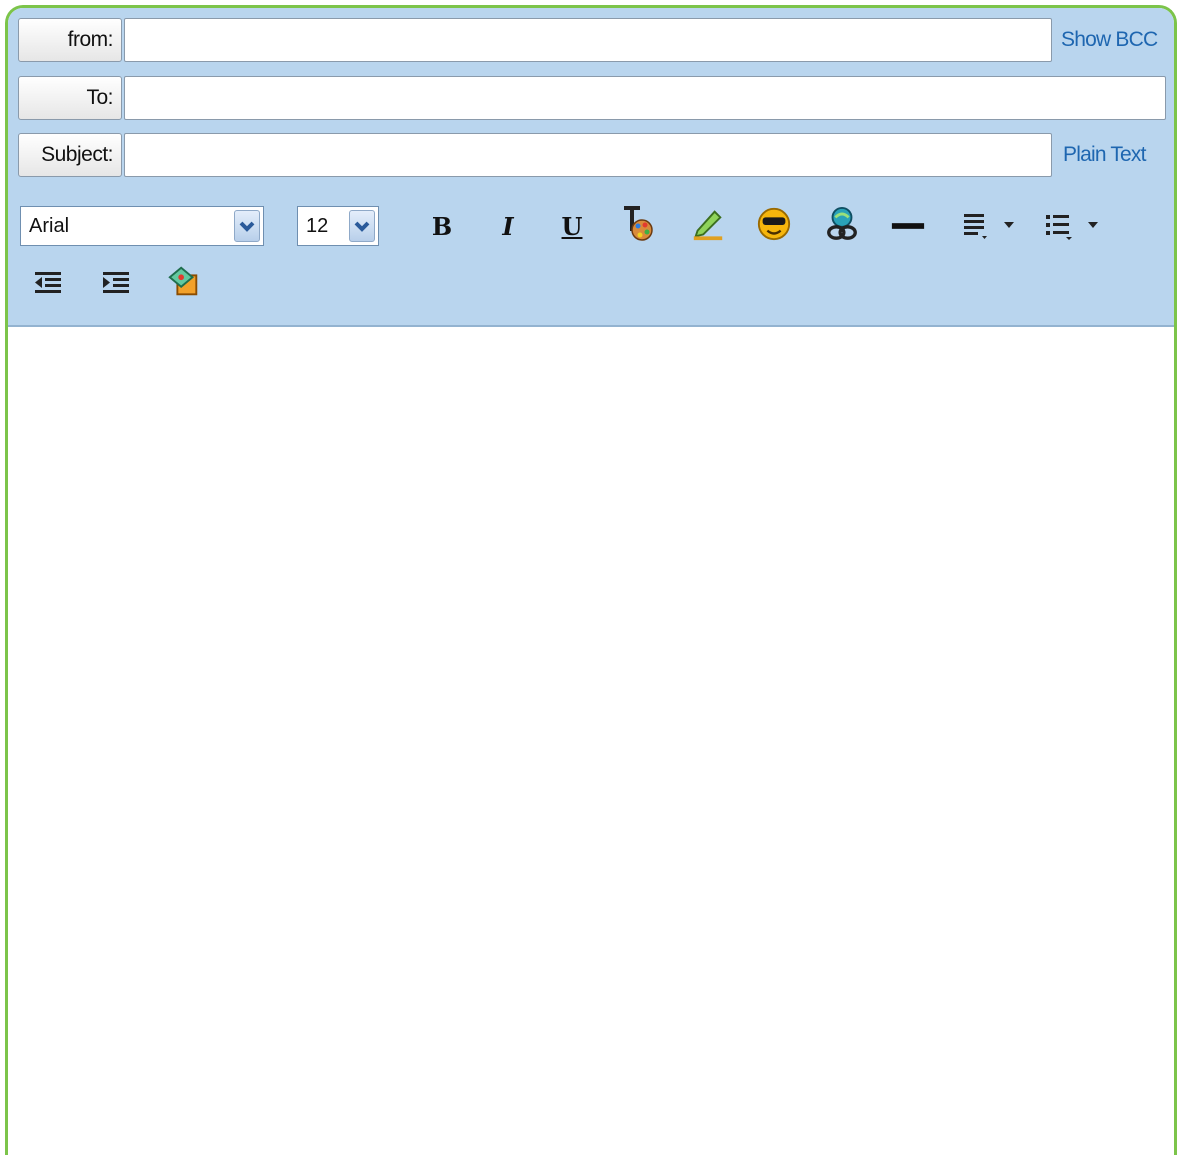 This screenshot has width=1186, height=1155. I want to click on horizontal-rule-button, so click(908, 226).